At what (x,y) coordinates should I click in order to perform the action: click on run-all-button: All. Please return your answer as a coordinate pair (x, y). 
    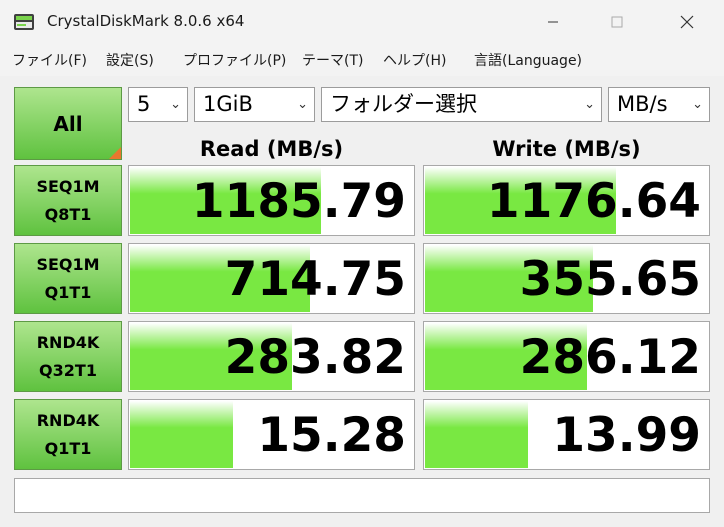
    Looking at the image, I should click on (68, 123).